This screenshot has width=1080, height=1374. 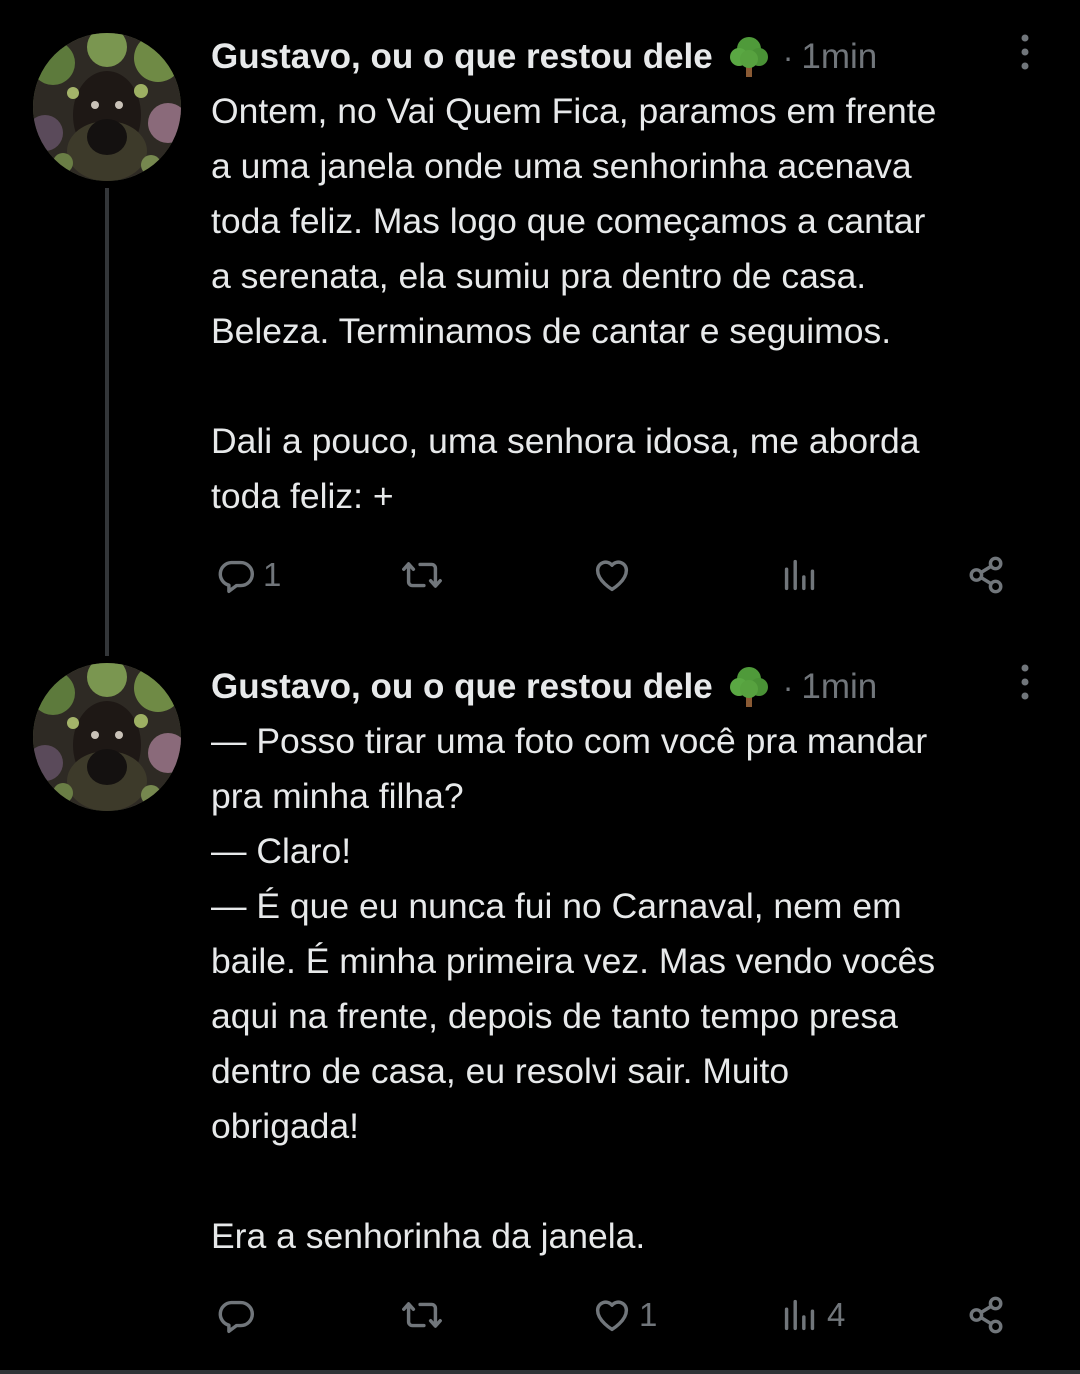 I want to click on like-count: 1, so click(x=648, y=1314).